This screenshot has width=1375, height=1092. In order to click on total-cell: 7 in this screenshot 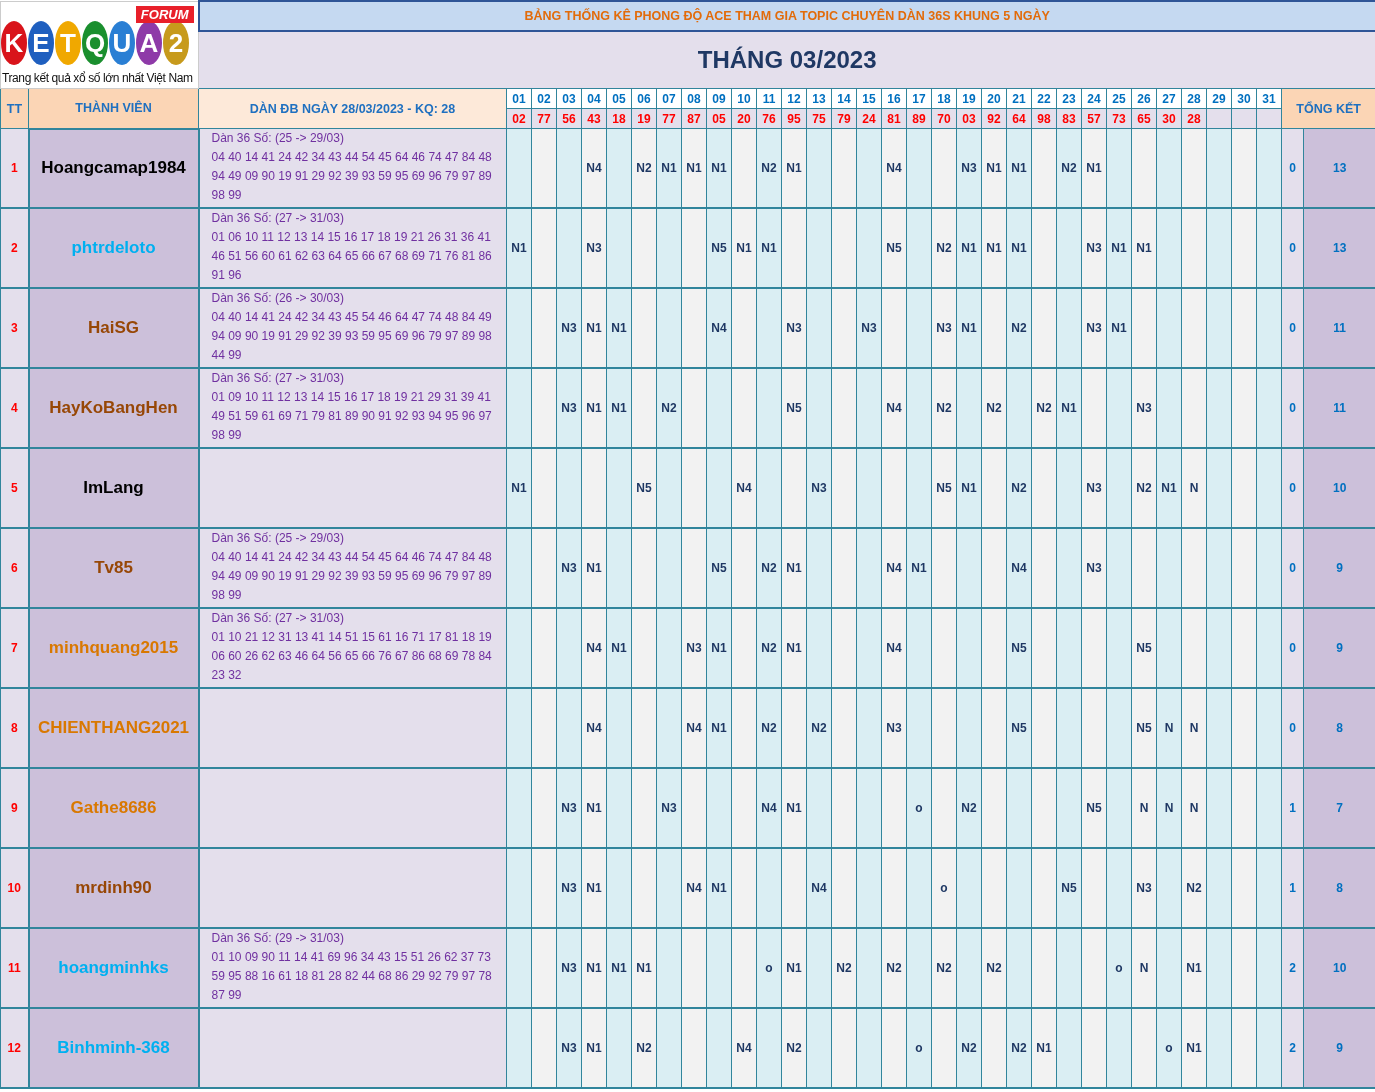, I will do `click(1339, 808)`.